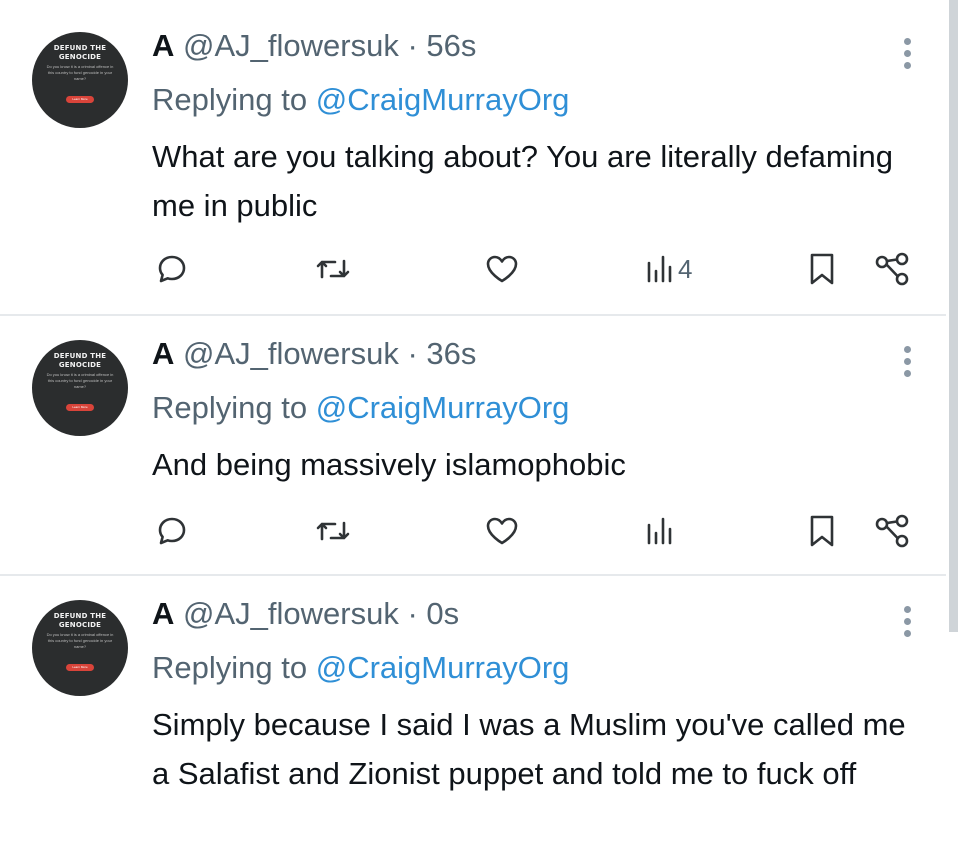  I want to click on tweet-header: A @AJ_flowersuk · 0s, so click(305, 614).